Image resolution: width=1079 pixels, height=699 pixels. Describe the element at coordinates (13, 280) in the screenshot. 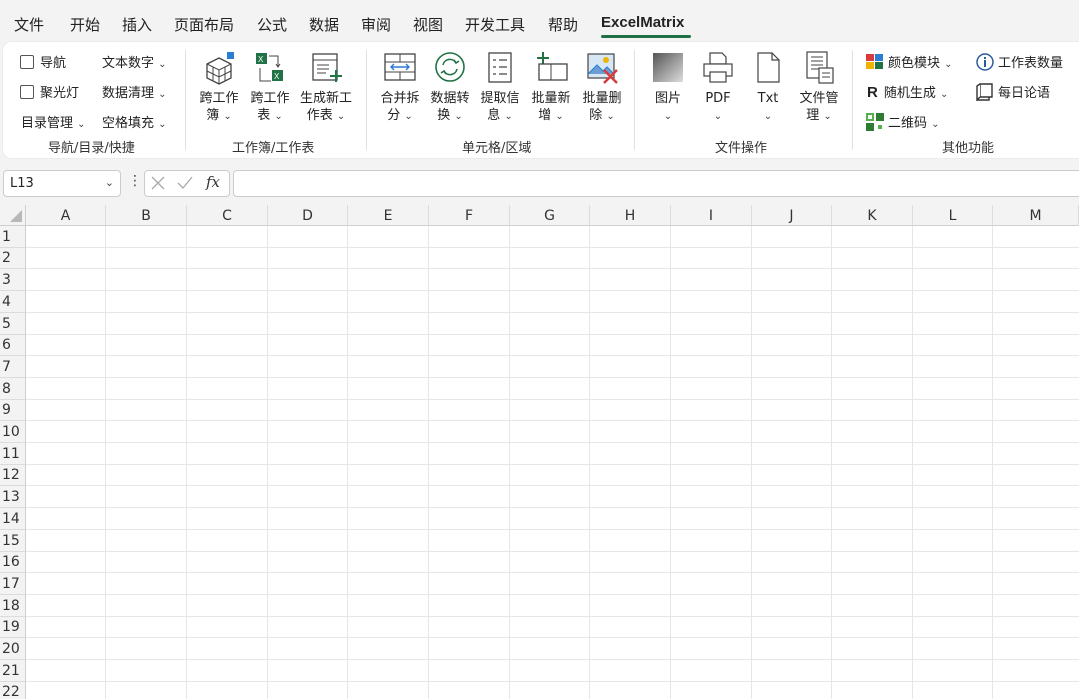

I see `row-header: 3` at that location.